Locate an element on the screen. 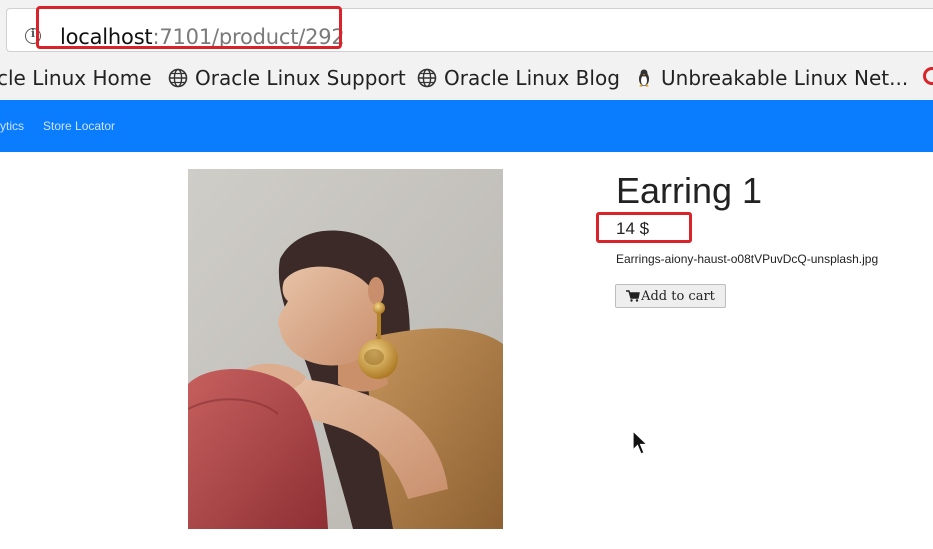 The height and width of the screenshot is (549, 933). bookmark-label: Oracle Linux Support is located at coordinates (300, 78).